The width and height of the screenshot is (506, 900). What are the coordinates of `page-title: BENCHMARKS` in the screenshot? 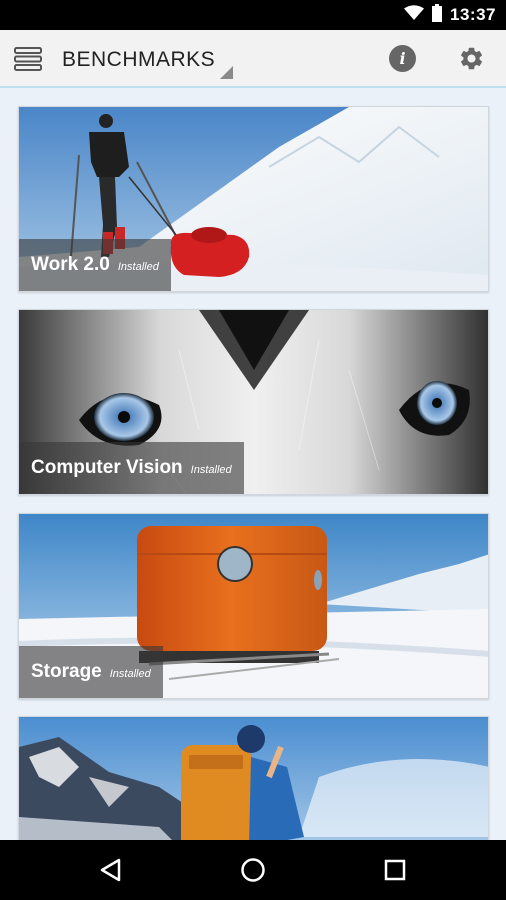 It's located at (139, 59).